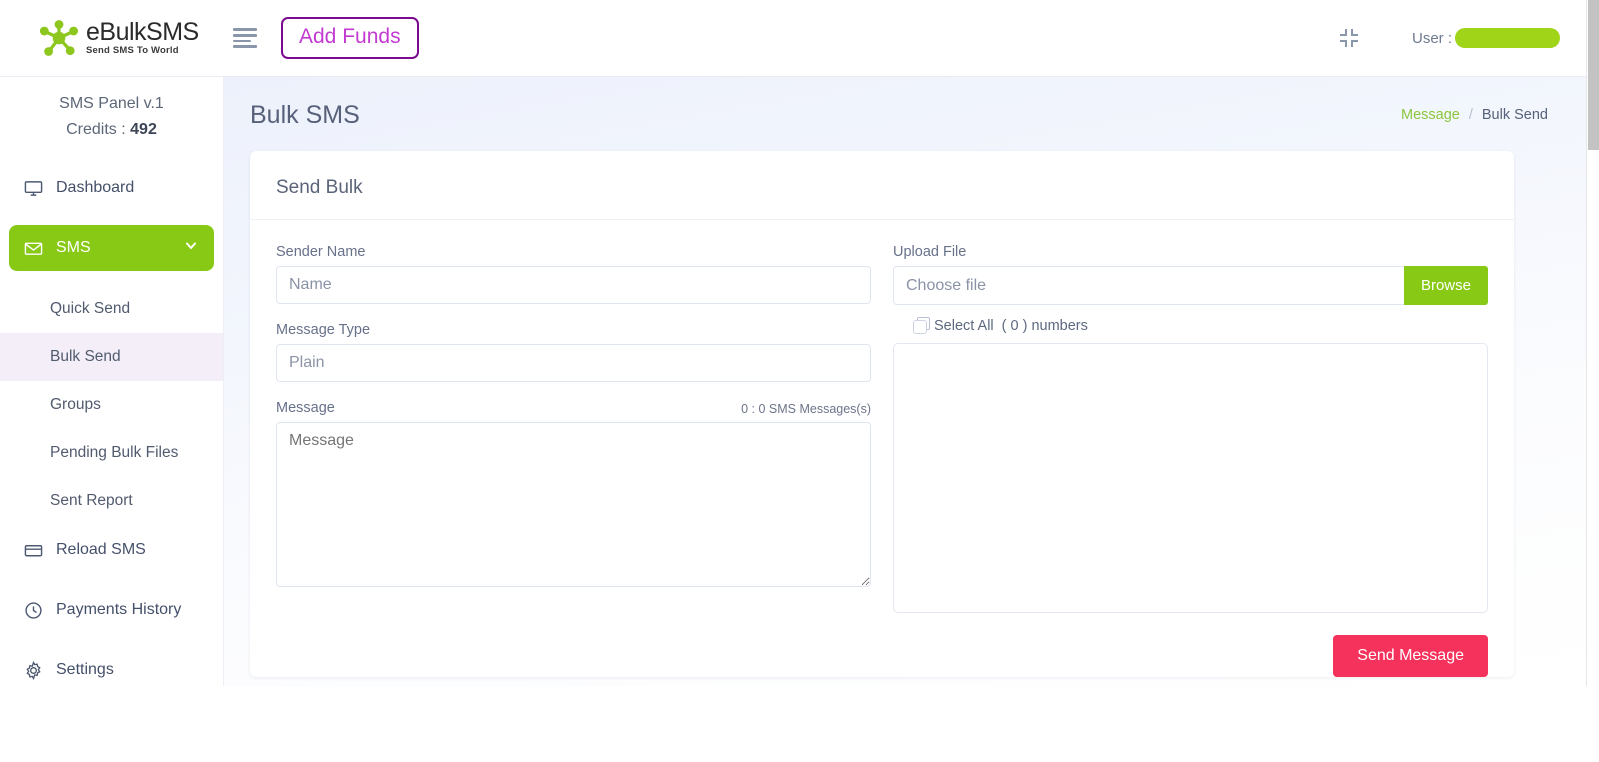 Image resolution: width=1599 pixels, height=762 pixels. I want to click on user-label: User :, so click(1431, 38).